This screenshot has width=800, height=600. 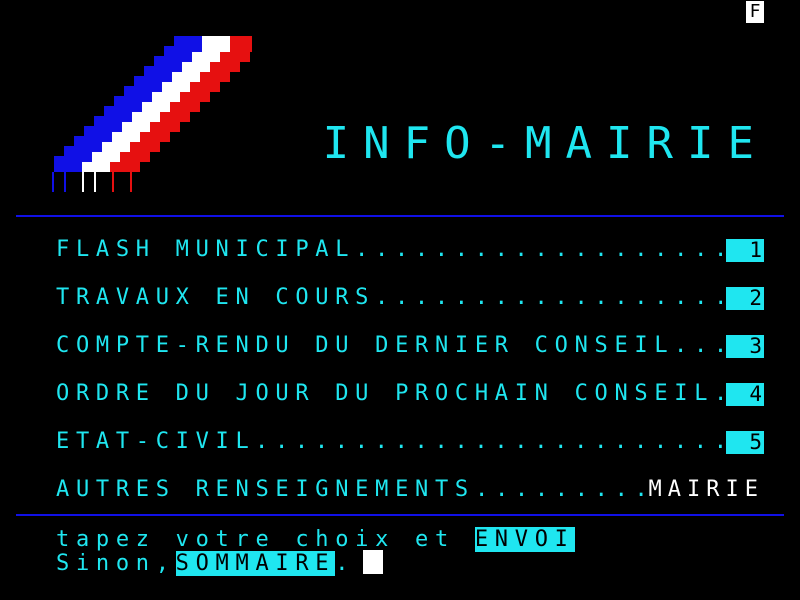 I want to click on menu-item-key: 4, so click(x=745, y=394).